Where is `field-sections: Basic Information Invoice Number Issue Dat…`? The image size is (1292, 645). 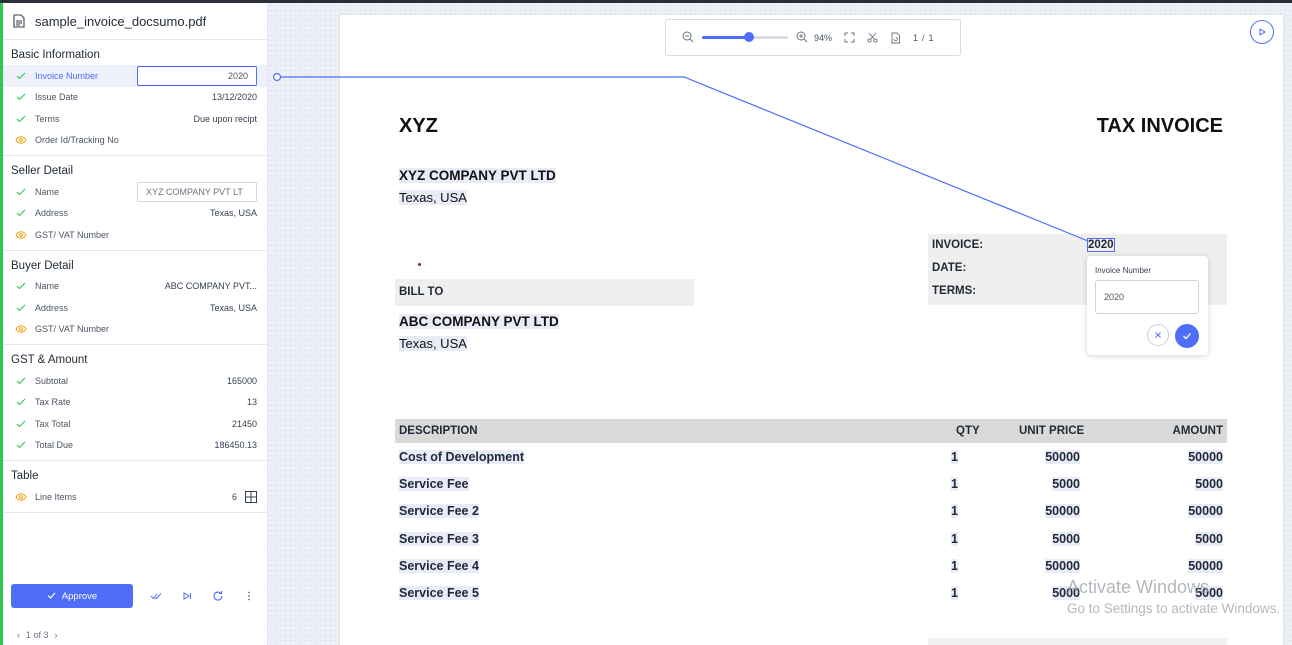 field-sections: Basic Information Invoice Number Issue Dat… is located at coordinates (135, 276).